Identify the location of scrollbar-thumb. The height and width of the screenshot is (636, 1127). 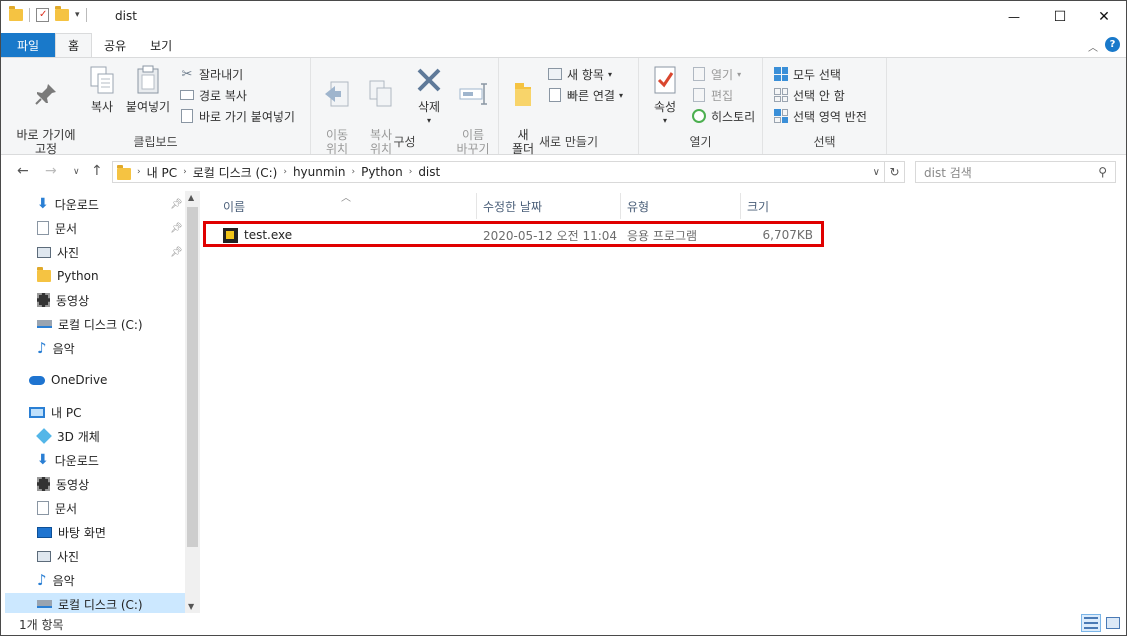
(192, 377).